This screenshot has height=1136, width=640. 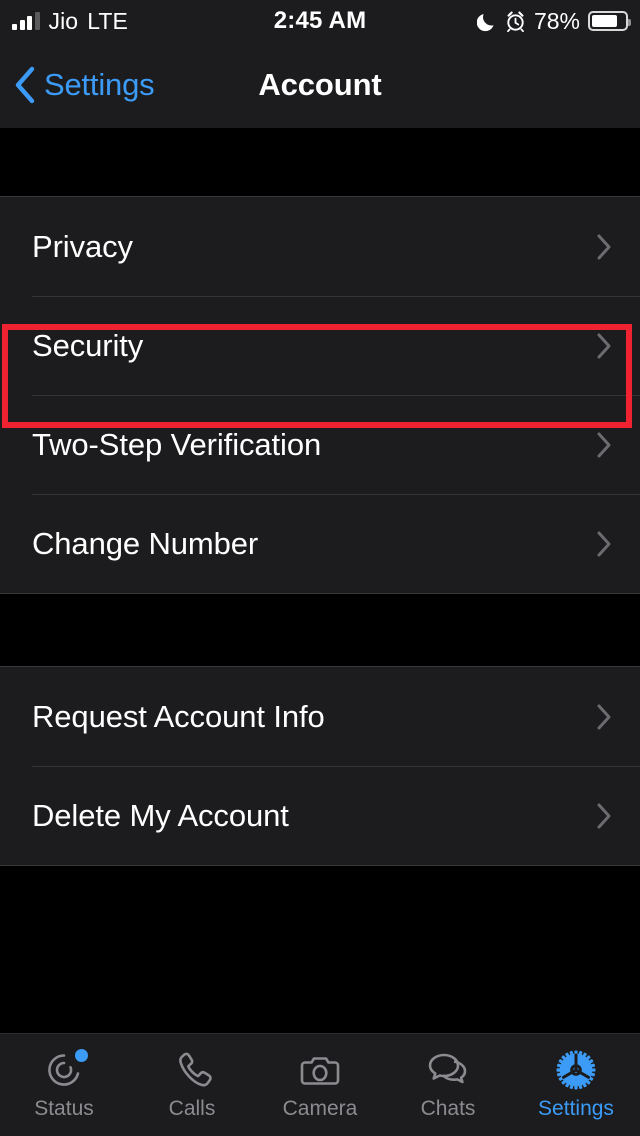 What do you see at coordinates (88, 345) in the screenshot?
I see `row-label: Security` at bounding box center [88, 345].